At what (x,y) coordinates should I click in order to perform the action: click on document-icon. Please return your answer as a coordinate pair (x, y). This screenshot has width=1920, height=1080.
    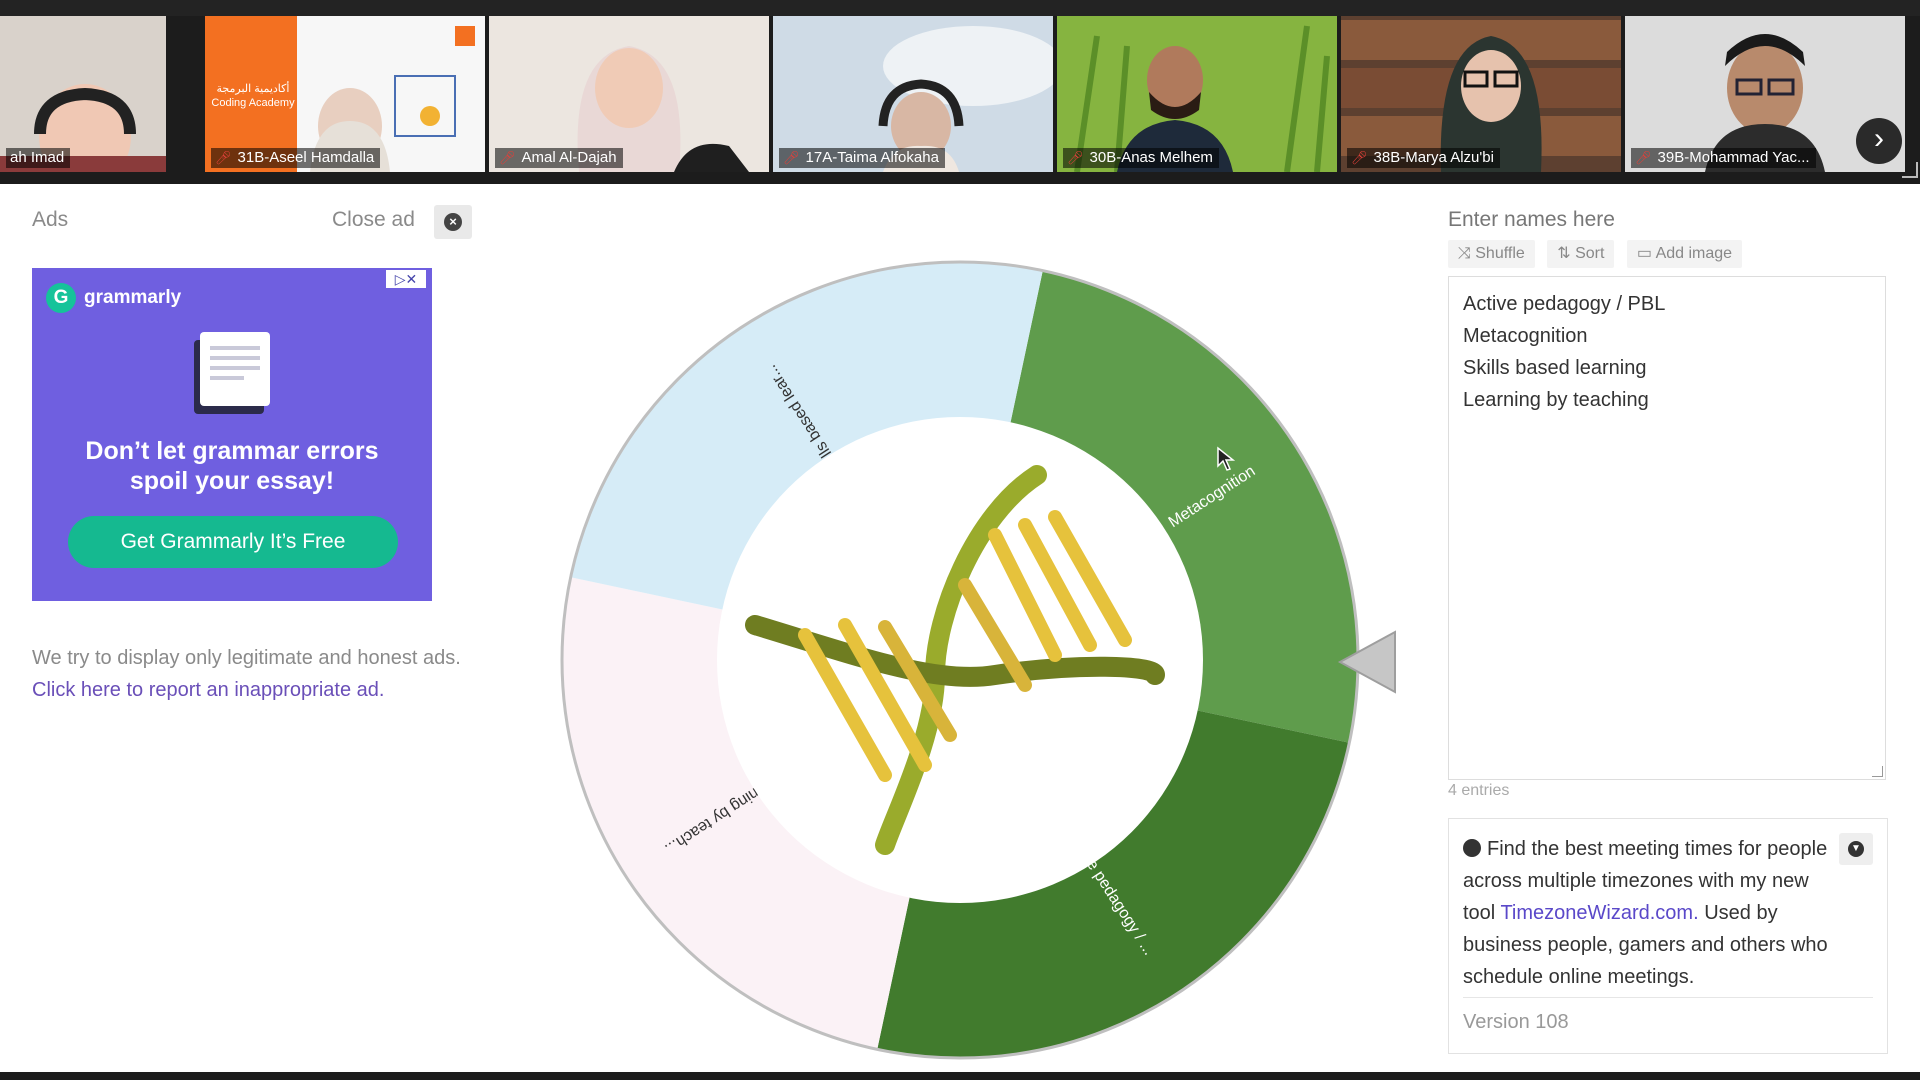
    Looking at the image, I should click on (232, 373).